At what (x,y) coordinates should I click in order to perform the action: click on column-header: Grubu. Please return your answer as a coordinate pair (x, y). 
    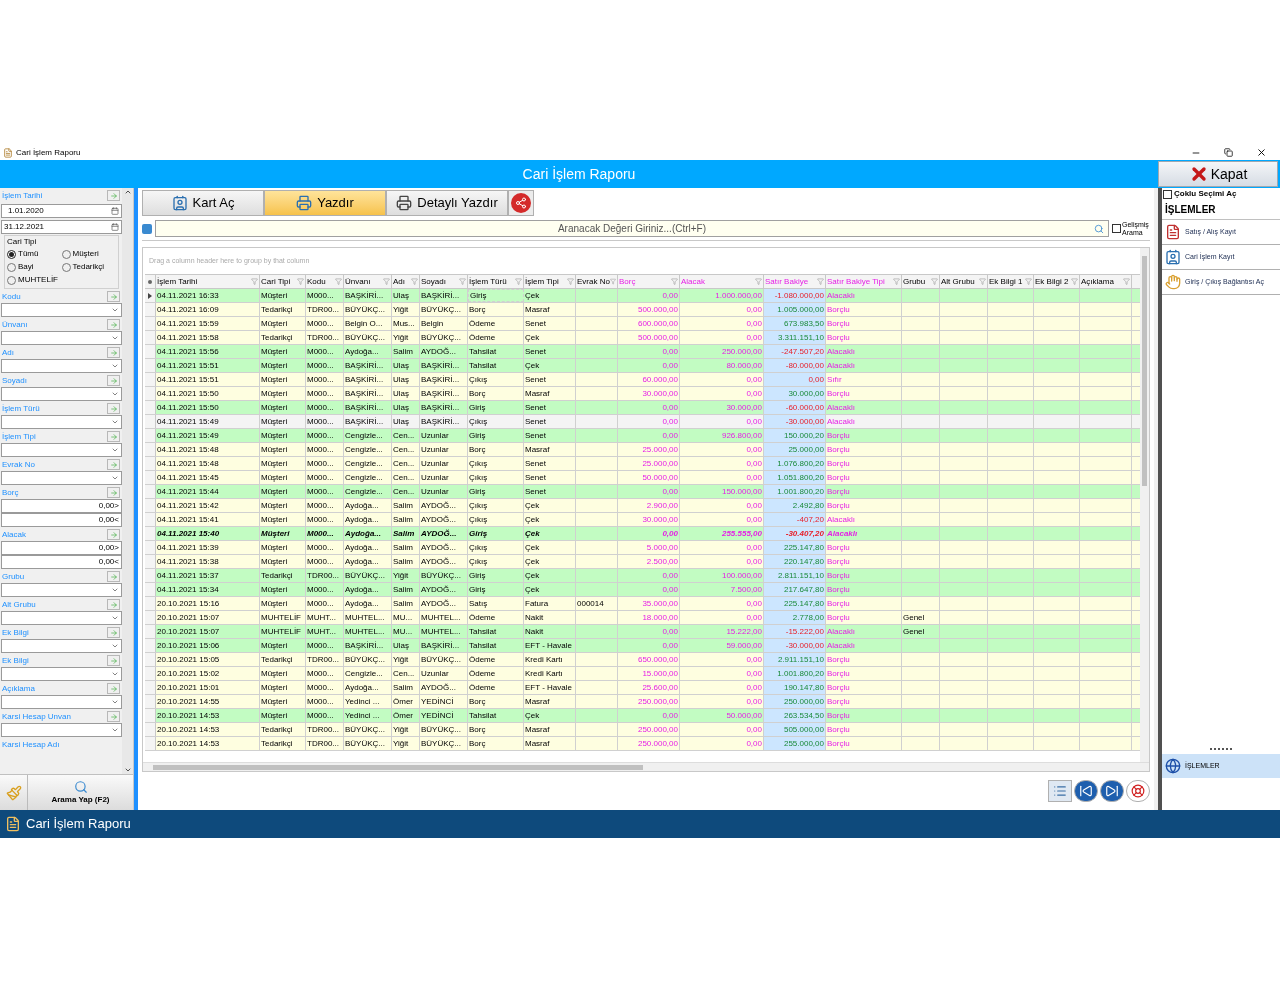
    Looking at the image, I should click on (921, 281).